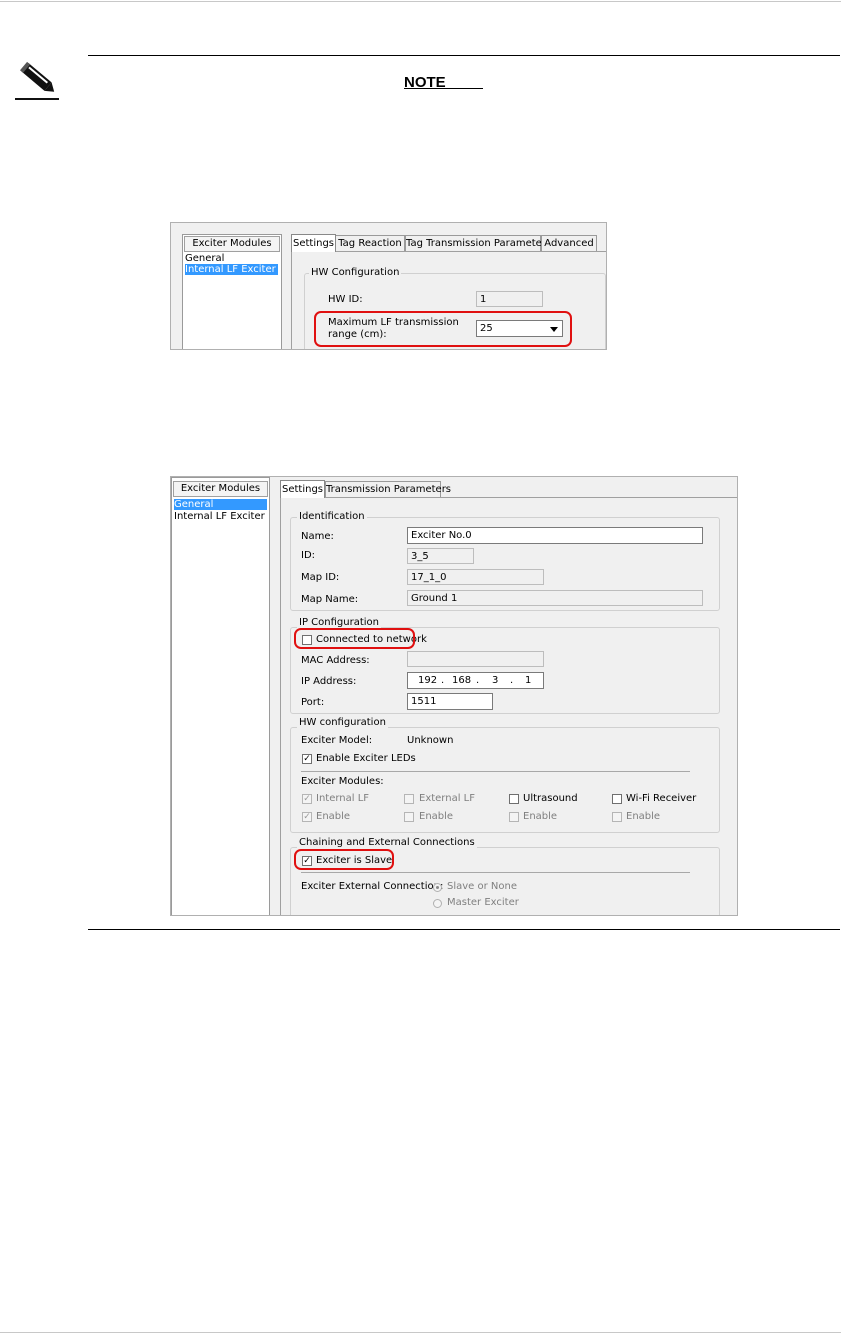 The width and height of the screenshot is (841, 1335). What do you see at coordinates (436, 816) in the screenshot?
I see `external-lf-enable-label: Enable` at bounding box center [436, 816].